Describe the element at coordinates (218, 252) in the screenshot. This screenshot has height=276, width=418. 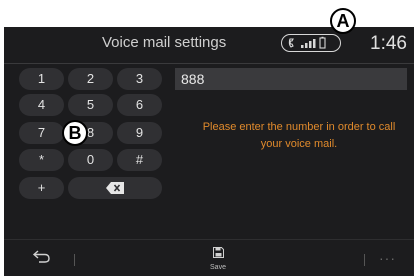
I see `save-icon` at that location.